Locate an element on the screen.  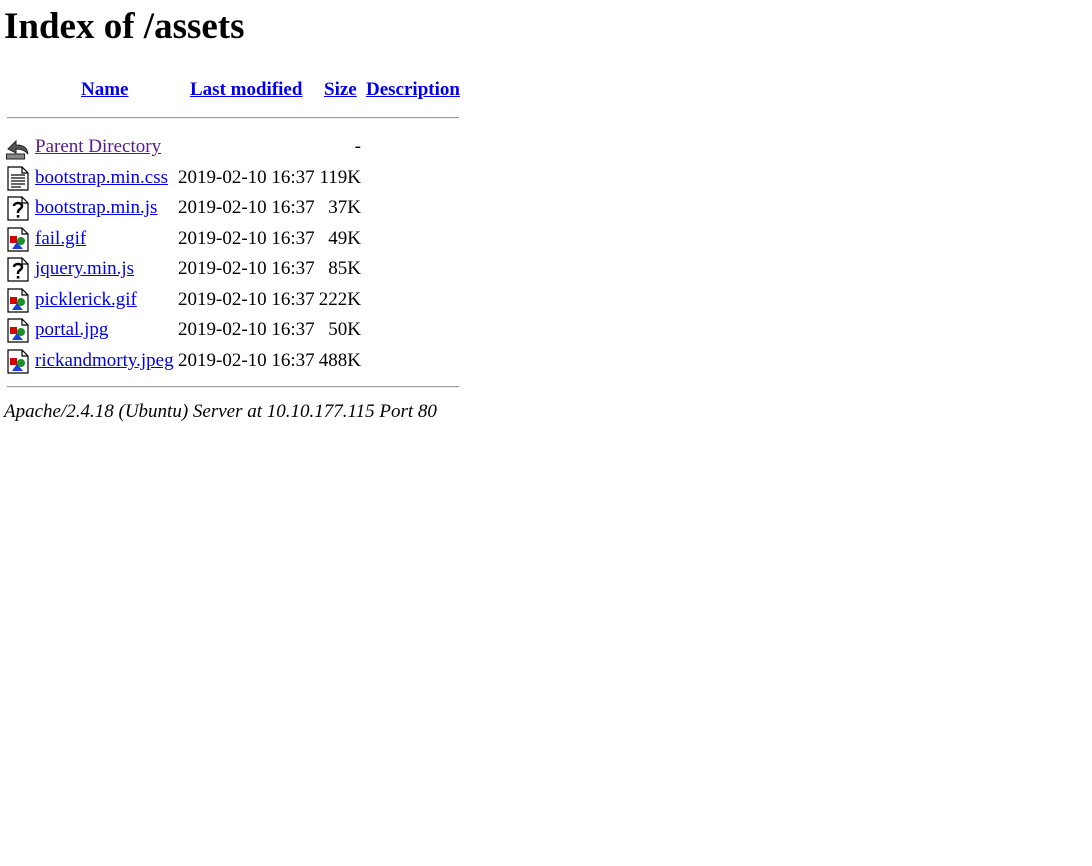
file-link: bootstrap.min.css is located at coordinates (101, 178).